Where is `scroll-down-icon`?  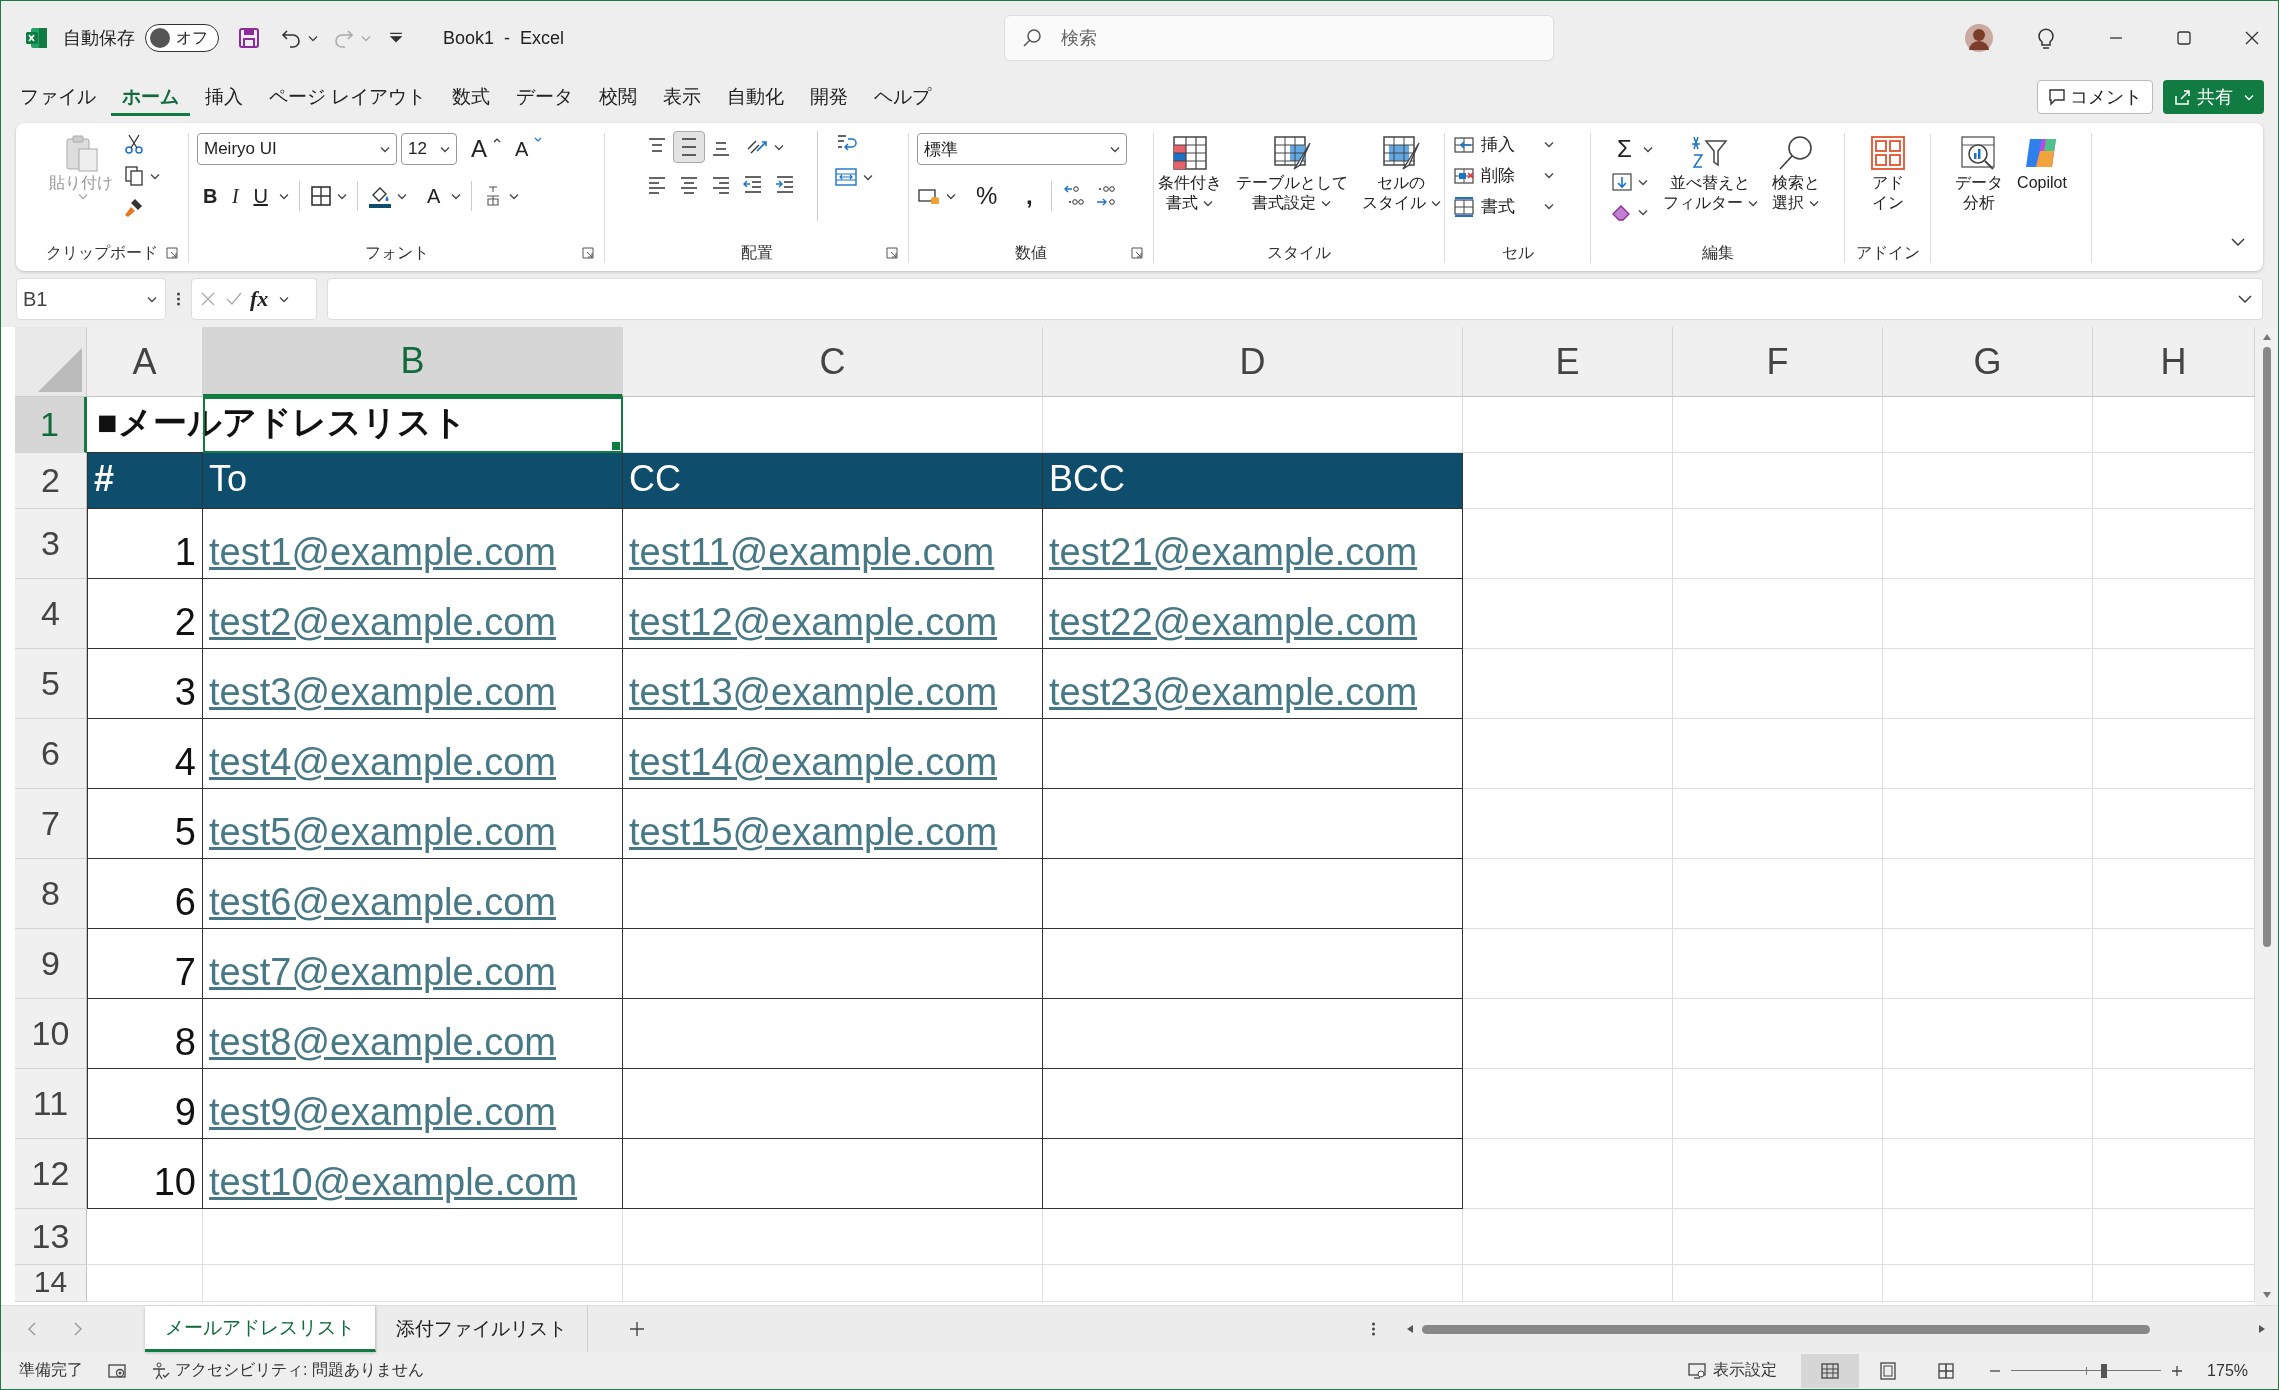
scroll-down-icon is located at coordinates (2266, 1295).